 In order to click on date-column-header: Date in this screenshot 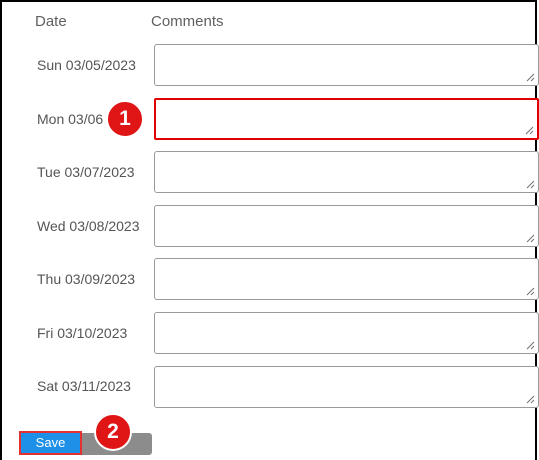, I will do `click(51, 21)`.